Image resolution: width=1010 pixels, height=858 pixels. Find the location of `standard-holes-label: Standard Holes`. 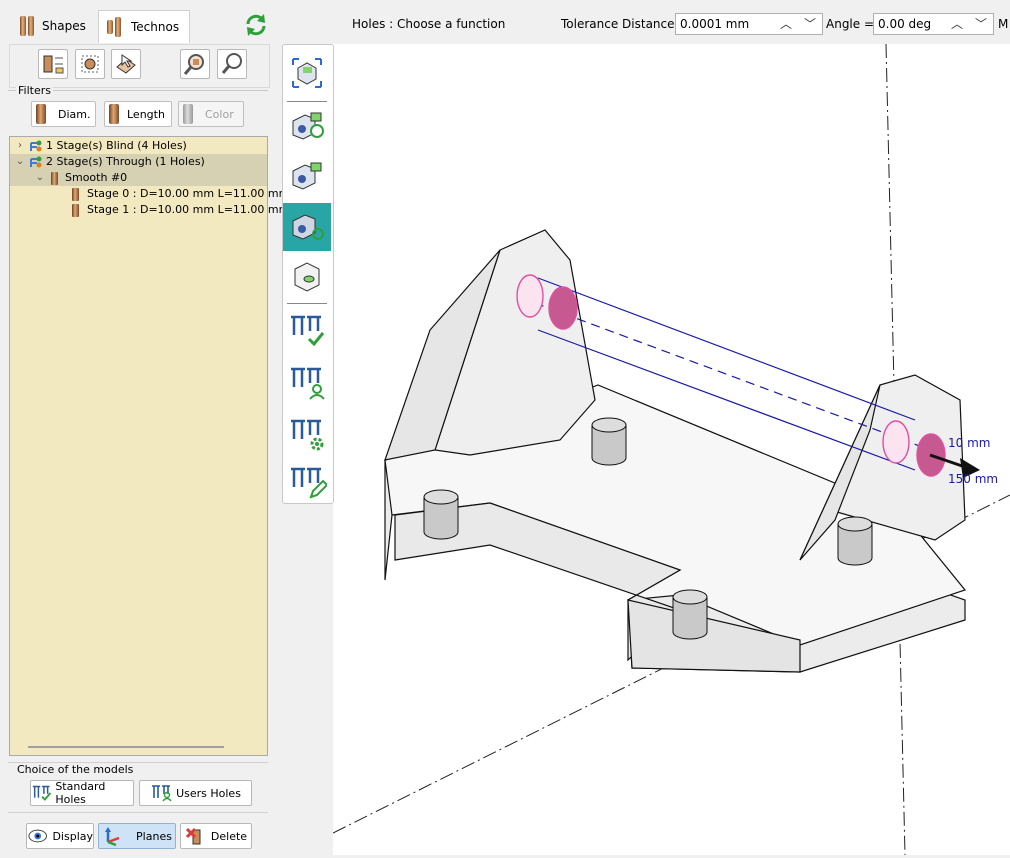

standard-holes-label: Standard Holes is located at coordinates (80, 793).